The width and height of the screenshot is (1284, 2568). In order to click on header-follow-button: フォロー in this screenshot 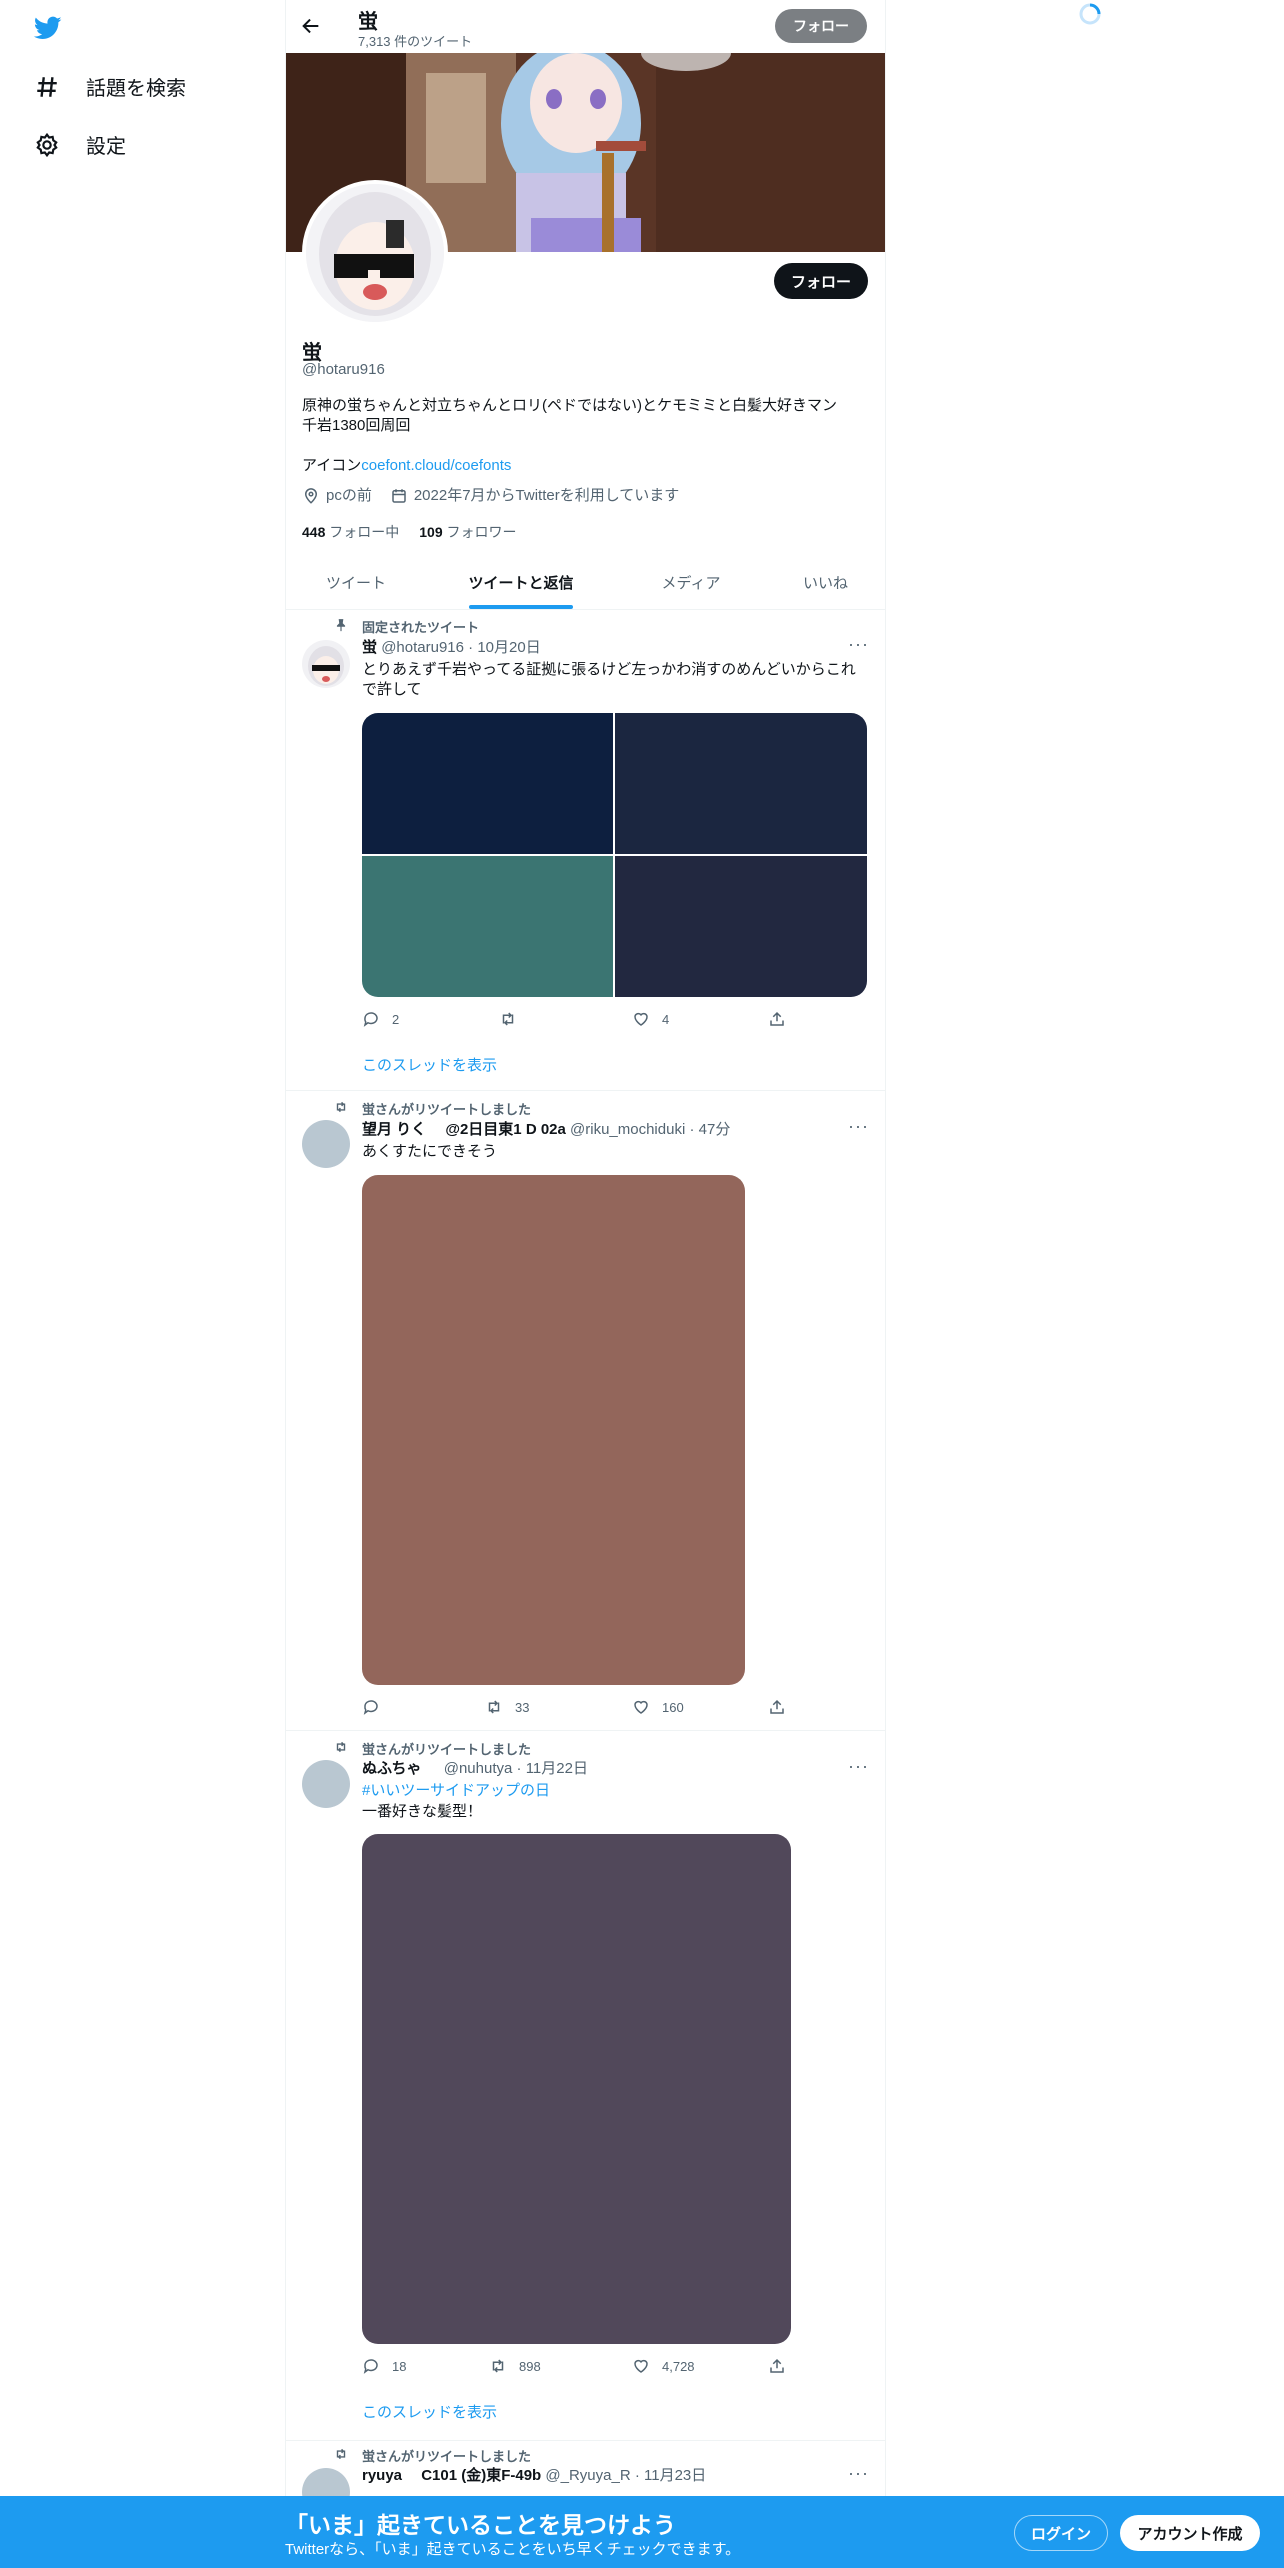, I will do `click(821, 26)`.